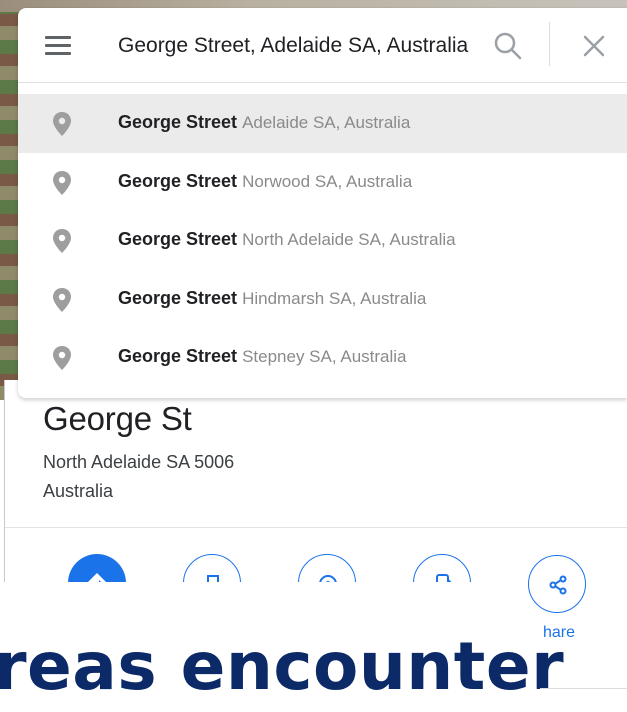 The width and height of the screenshot is (627, 712). I want to click on suggestion-item: George Street Hindmarsh SA, Australia, so click(322, 299).